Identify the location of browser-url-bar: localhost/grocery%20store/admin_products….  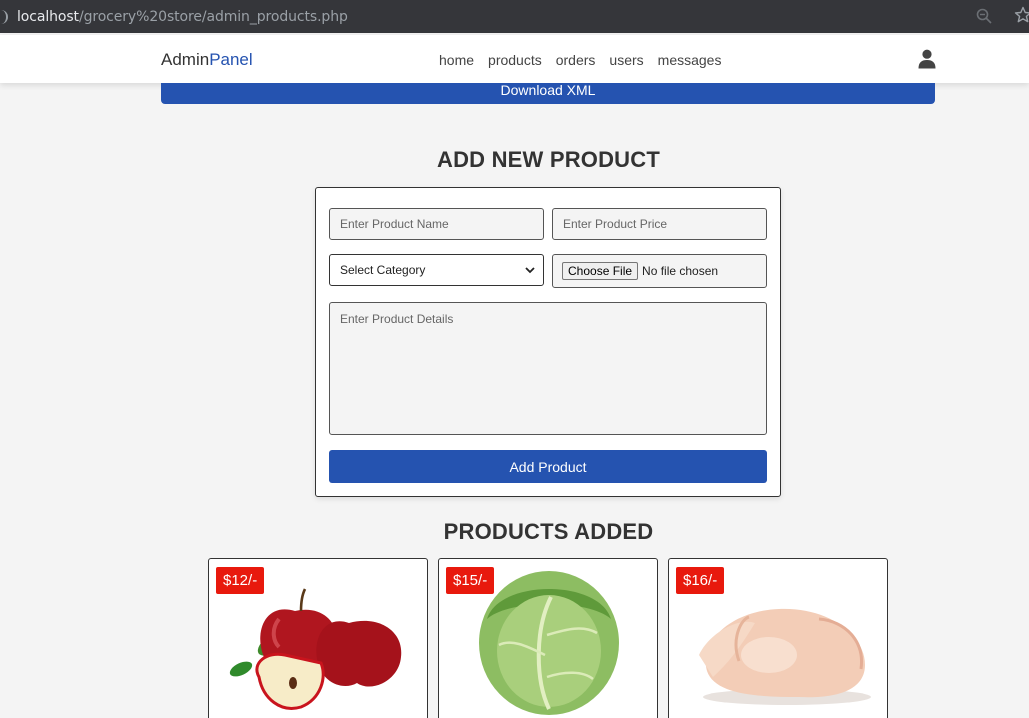
(514, 16).